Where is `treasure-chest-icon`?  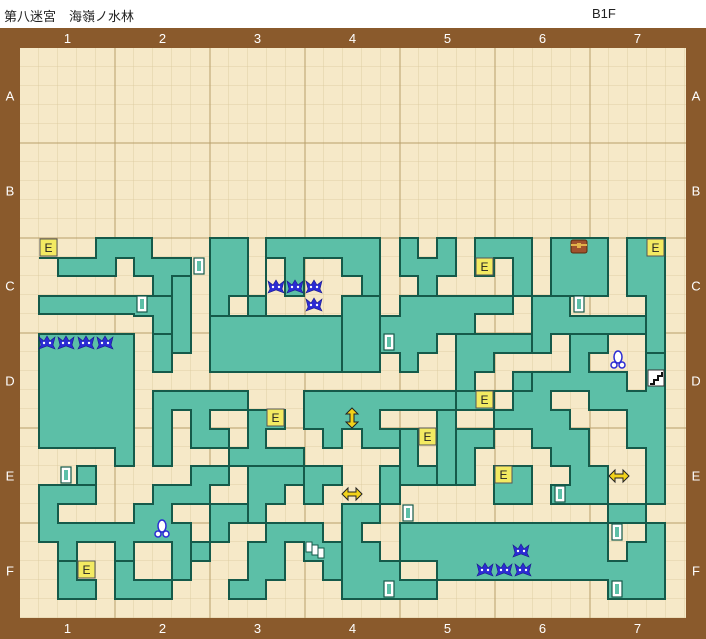 treasure-chest-icon is located at coordinates (579, 246).